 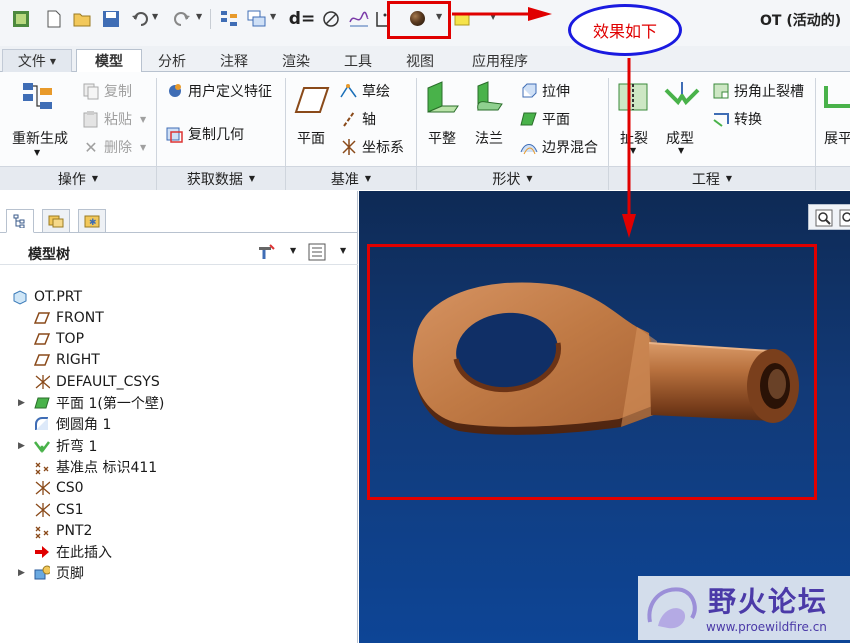 What do you see at coordinates (179, 219) in the screenshot?
I see `navigator-tabs: ✱` at bounding box center [179, 219].